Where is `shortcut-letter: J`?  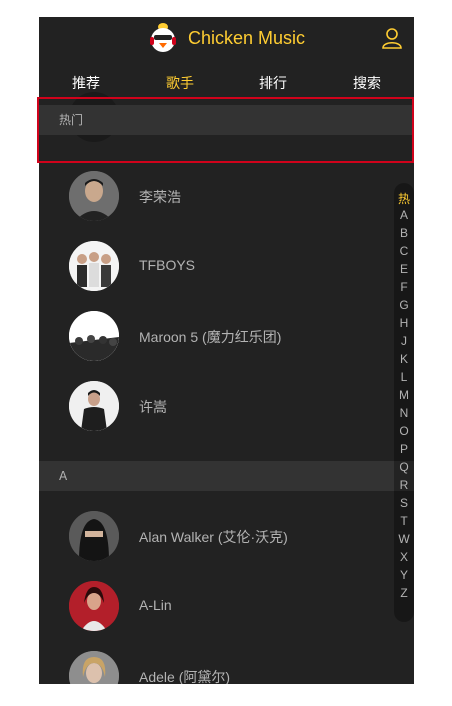 shortcut-letter: J is located at coordinates (404, 341).